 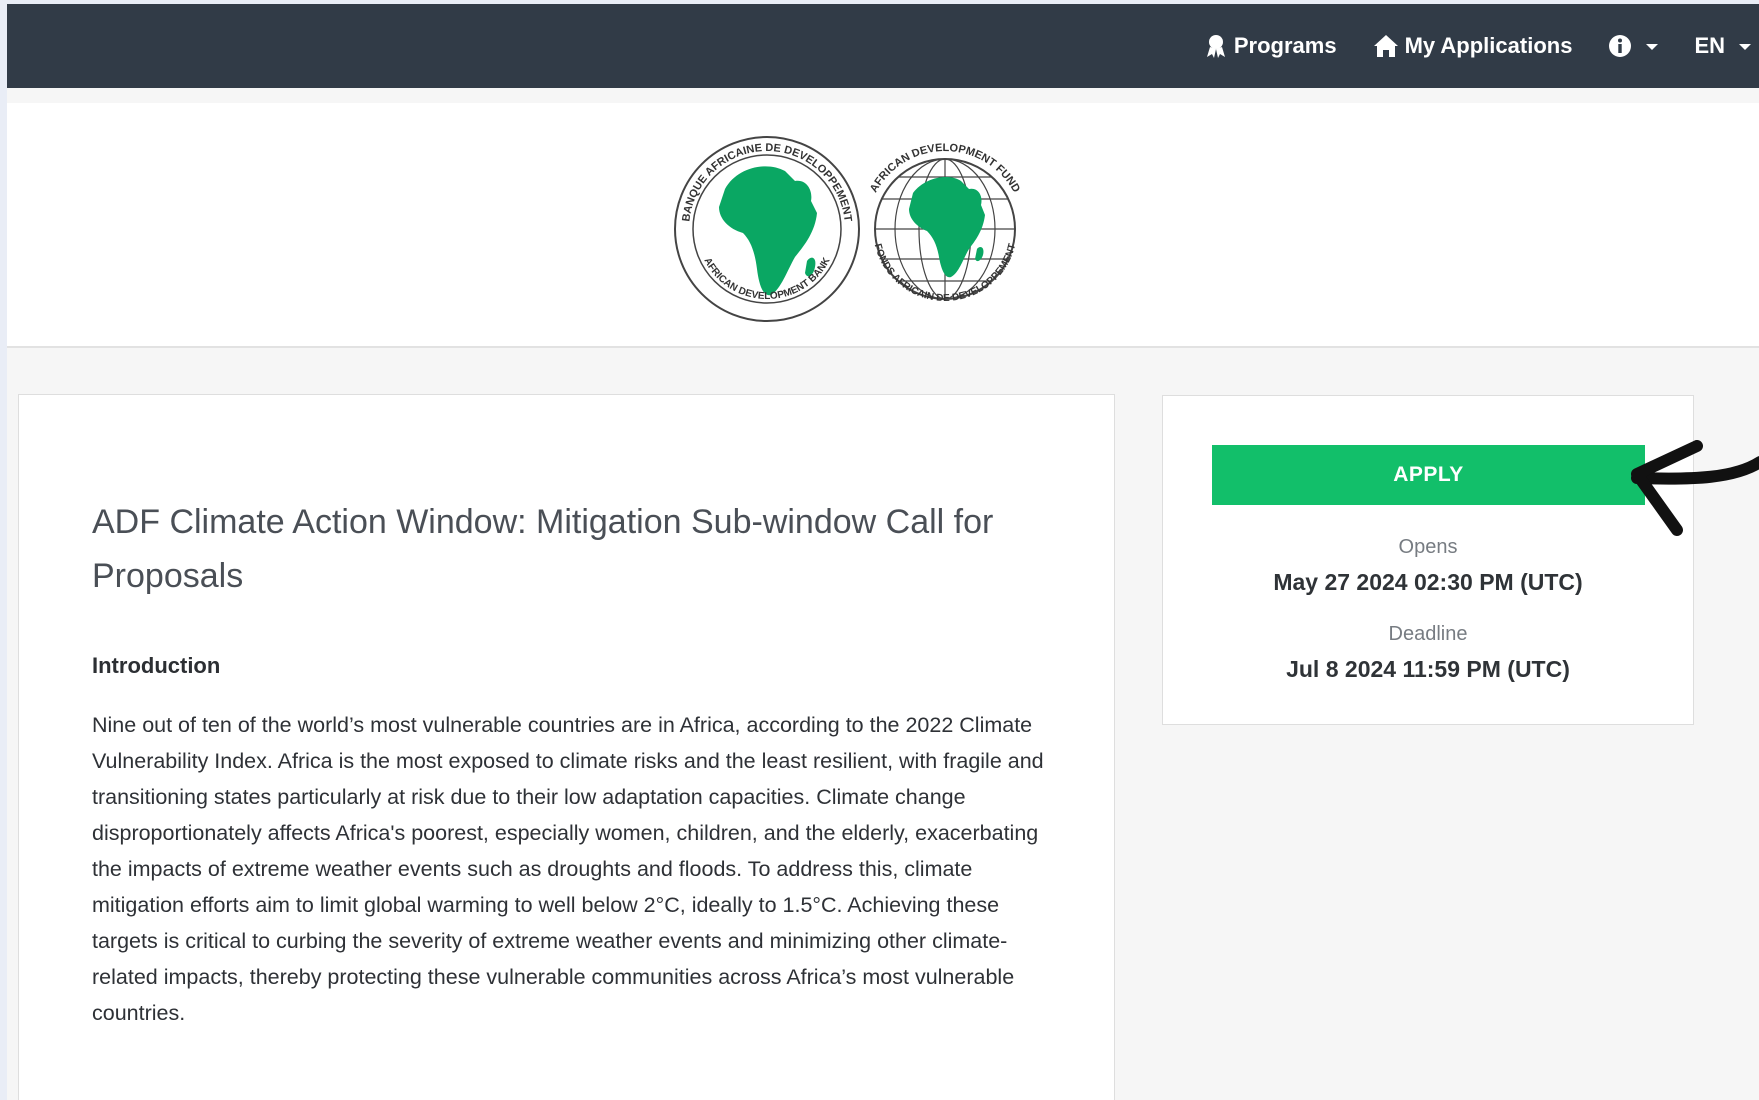 I want to click on nav-programs: Programs, so click(x=1270, y=46).